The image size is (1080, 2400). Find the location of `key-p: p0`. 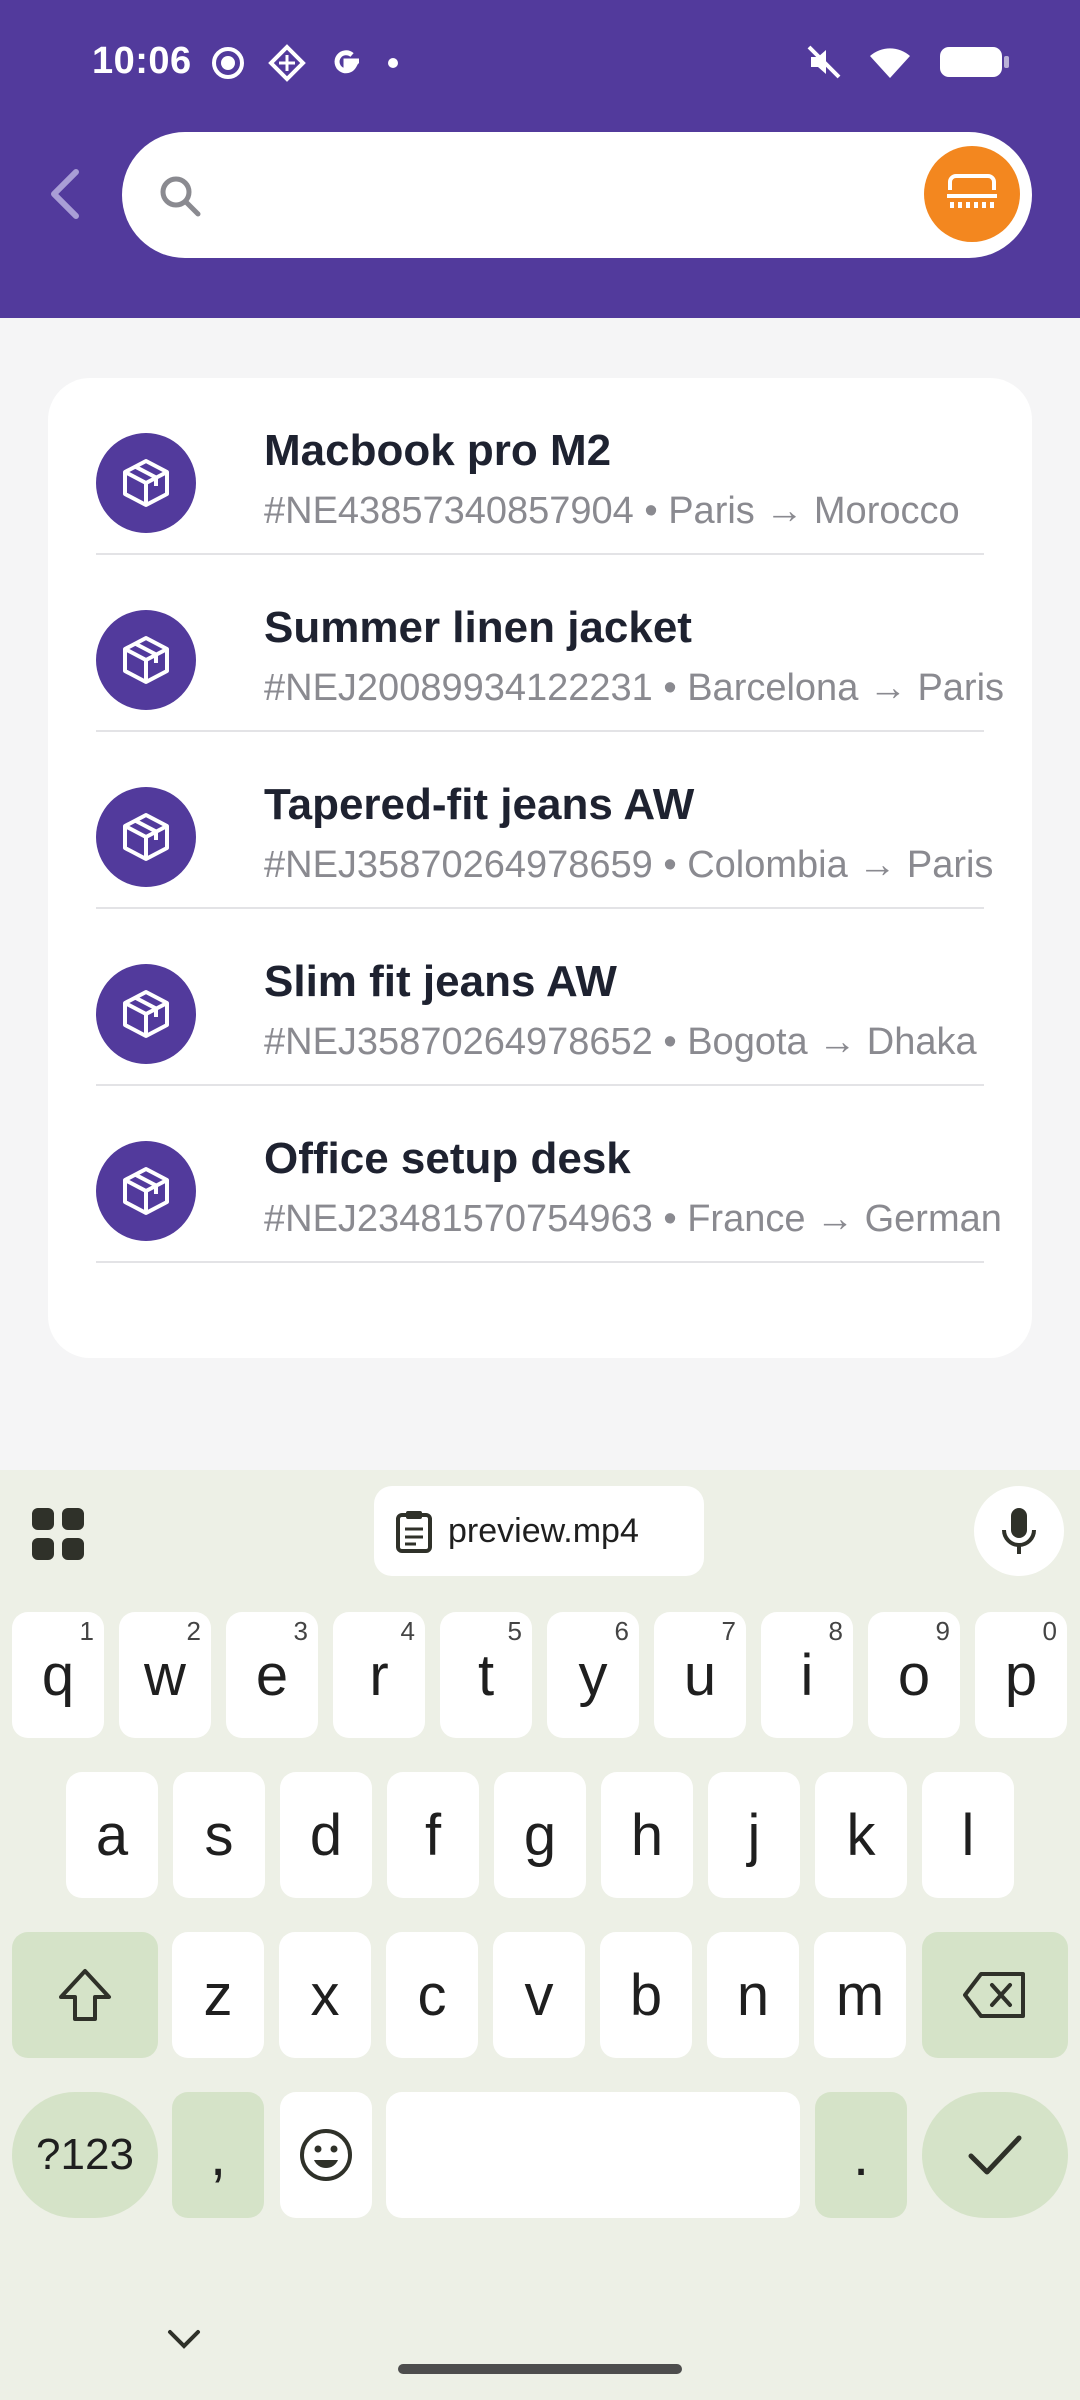

key-p: p0 is located at coordinates (1021, 1675).